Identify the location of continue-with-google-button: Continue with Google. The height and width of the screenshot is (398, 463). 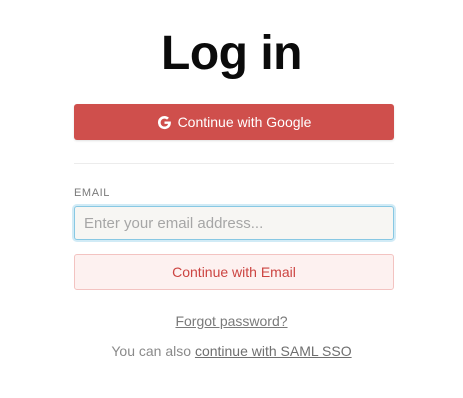
(234, 122).